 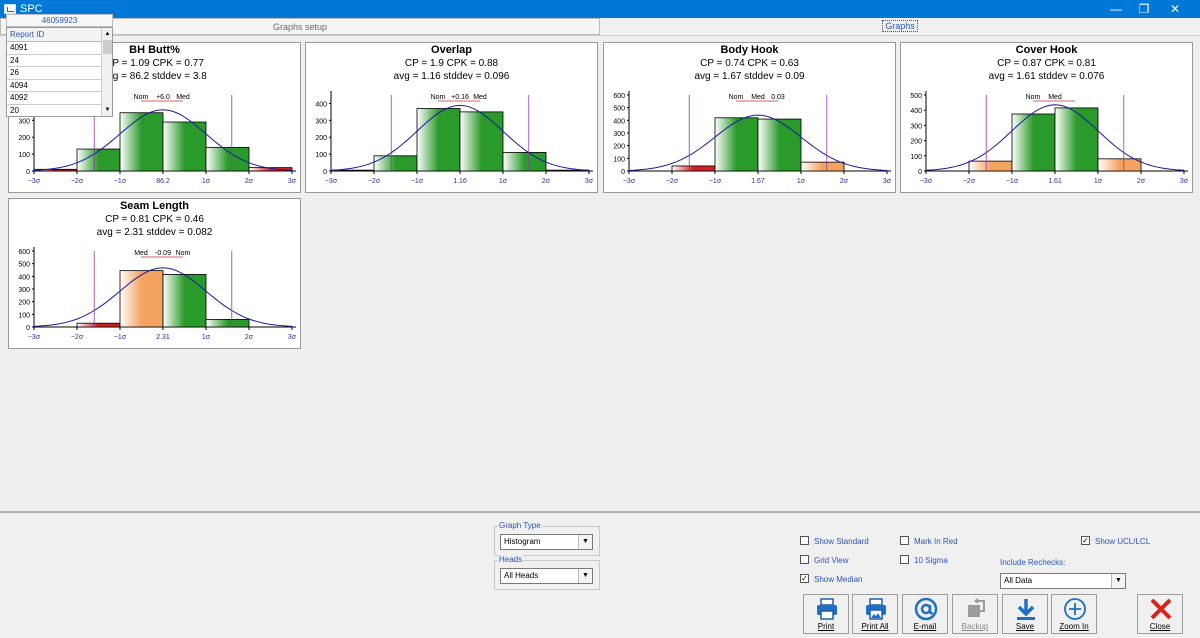 What do you see at coordinates (1144, 9) in the screenshot?
I see `restore-button: ❐` at bounding box center [1144, 9].